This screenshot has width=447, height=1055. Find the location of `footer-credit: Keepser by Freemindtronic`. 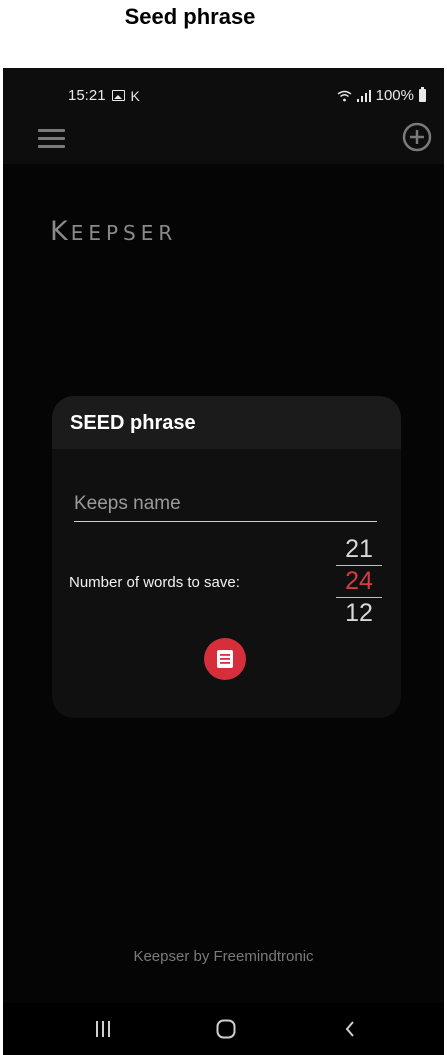

footer-credit: Keepser by Freemindtronic is located at coordinates (223, 956).